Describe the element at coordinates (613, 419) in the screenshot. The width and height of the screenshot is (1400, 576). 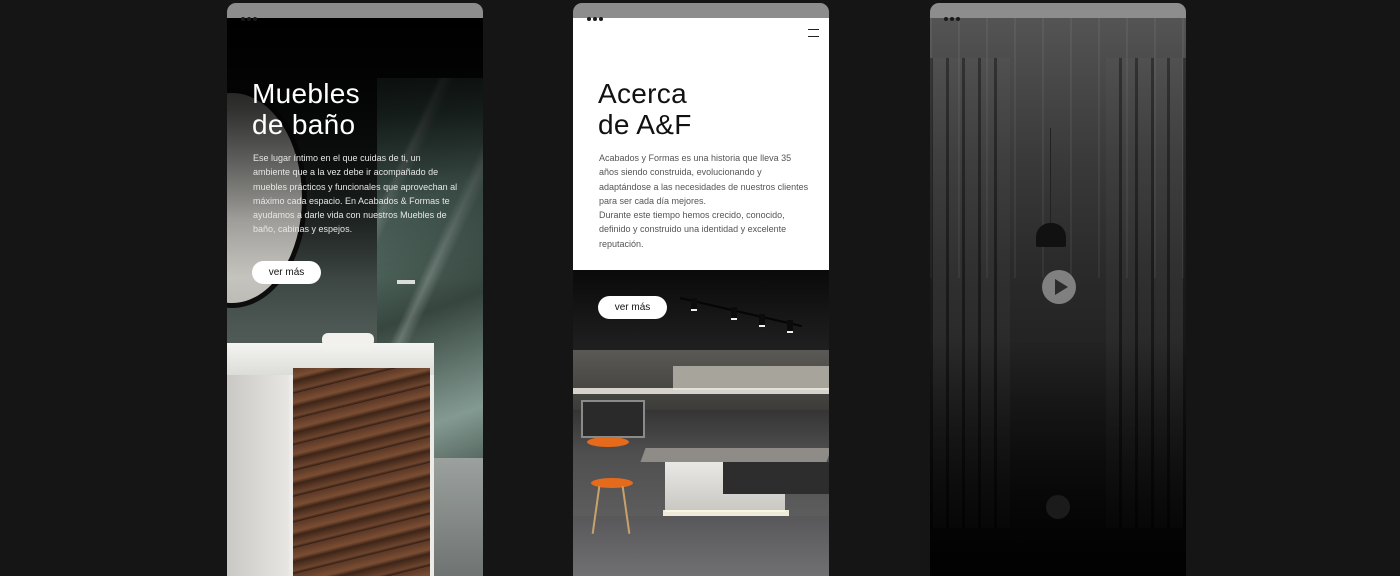
I see `oven-image` at that location.